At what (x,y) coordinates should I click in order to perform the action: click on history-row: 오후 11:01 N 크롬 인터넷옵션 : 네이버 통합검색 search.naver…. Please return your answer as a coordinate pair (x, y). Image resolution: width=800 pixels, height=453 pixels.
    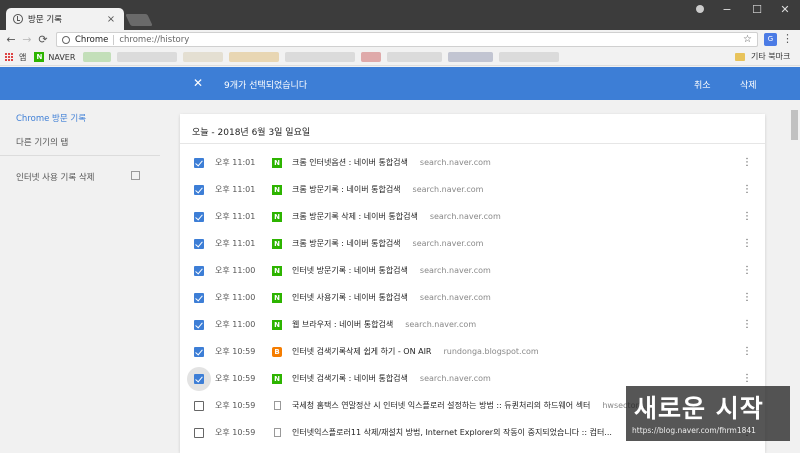
    Looking at the image, I should click on (472, 162).